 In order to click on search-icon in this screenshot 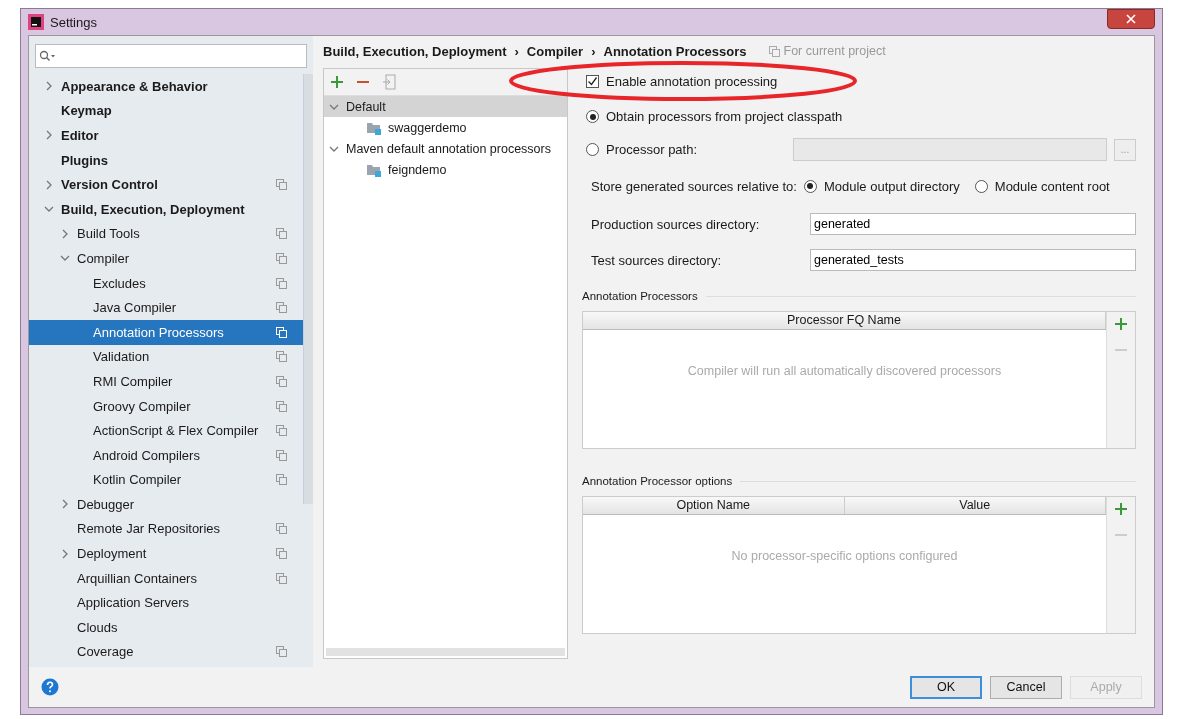, I will do `click(48, 56)`.